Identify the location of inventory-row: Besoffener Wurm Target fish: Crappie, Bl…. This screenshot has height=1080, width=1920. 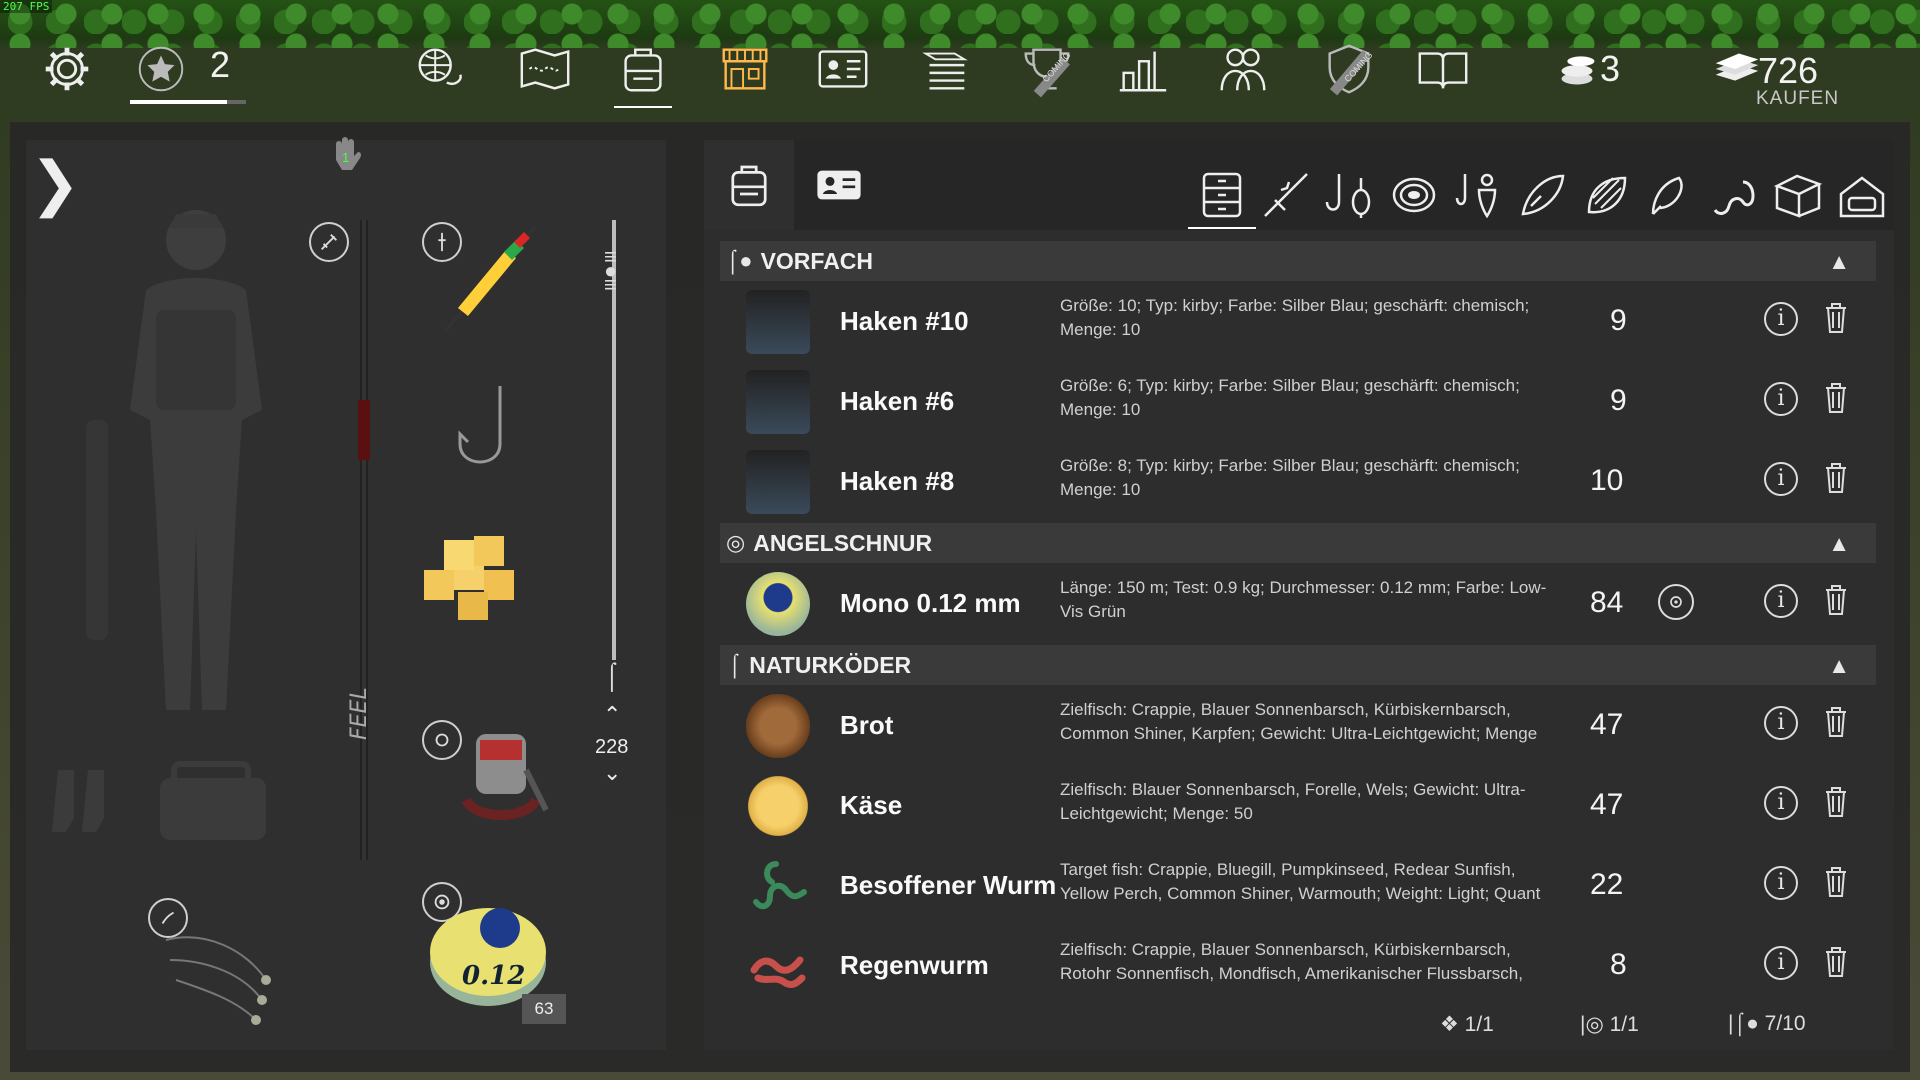
(1298, 886).